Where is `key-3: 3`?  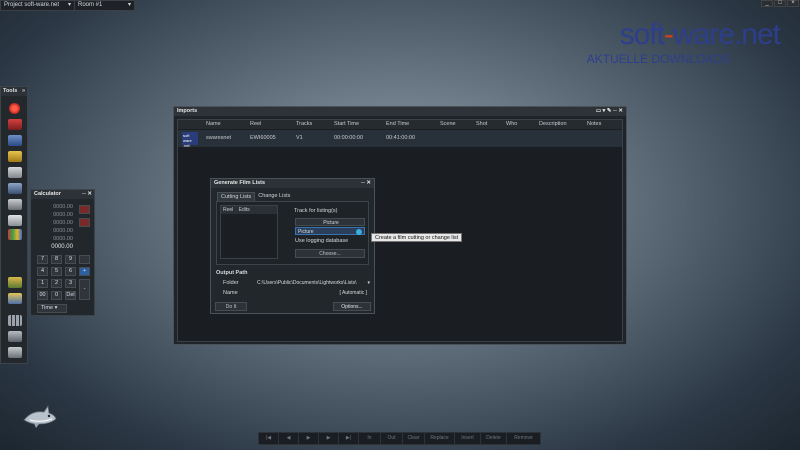
key-3: 3 is located at coordinates (70, 283).